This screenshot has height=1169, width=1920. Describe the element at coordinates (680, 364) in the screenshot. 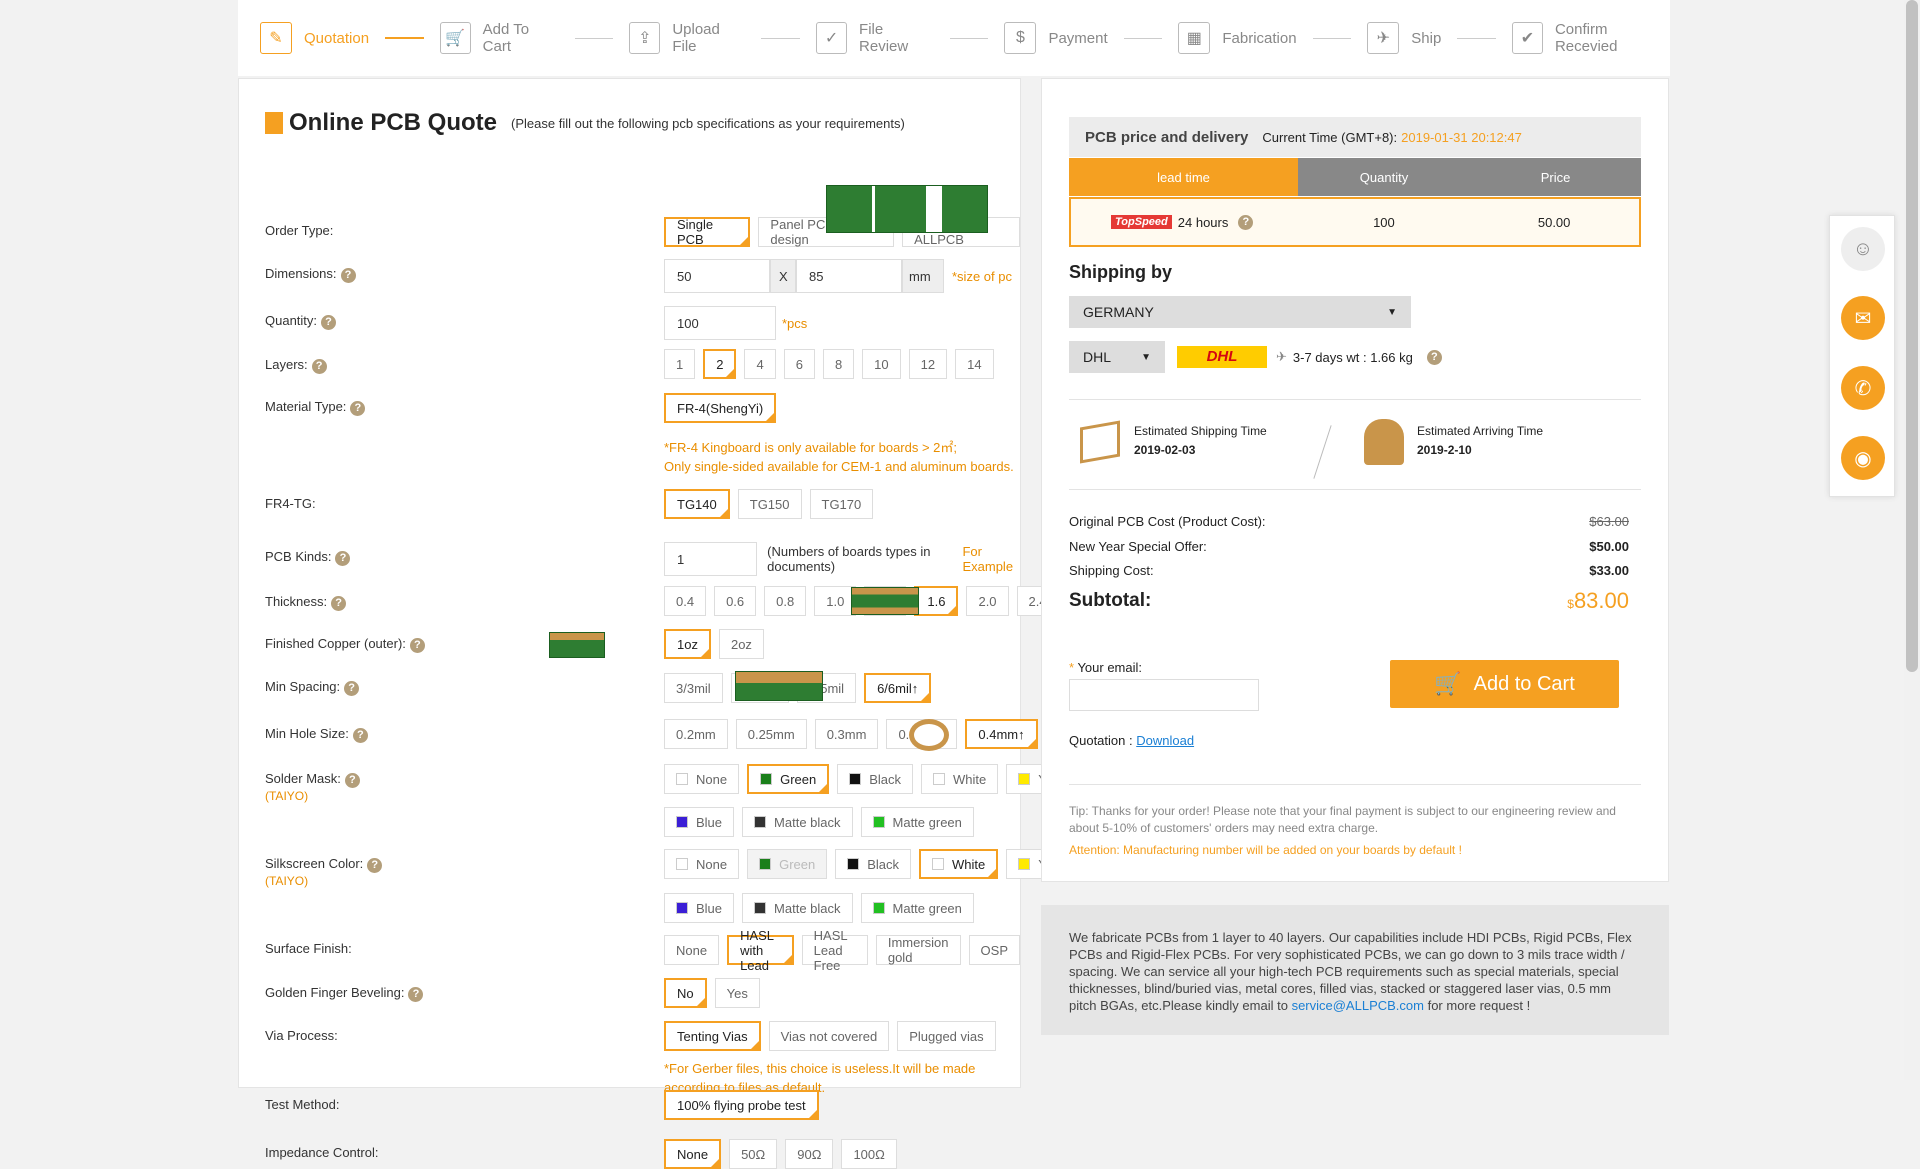

I see `option-layers-0: 1` at that location.